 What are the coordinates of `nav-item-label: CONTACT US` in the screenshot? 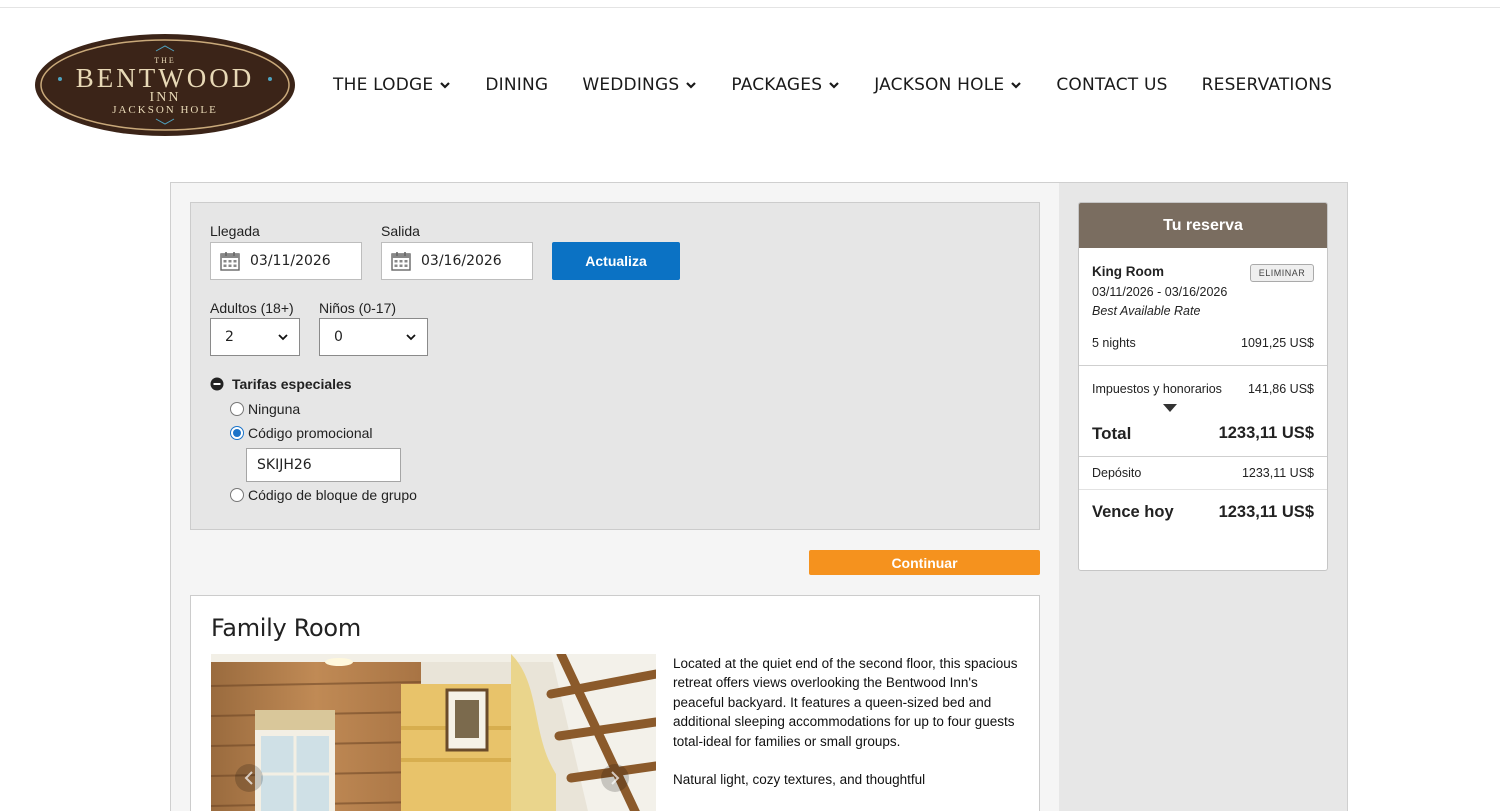 It's located at (1112, 85).